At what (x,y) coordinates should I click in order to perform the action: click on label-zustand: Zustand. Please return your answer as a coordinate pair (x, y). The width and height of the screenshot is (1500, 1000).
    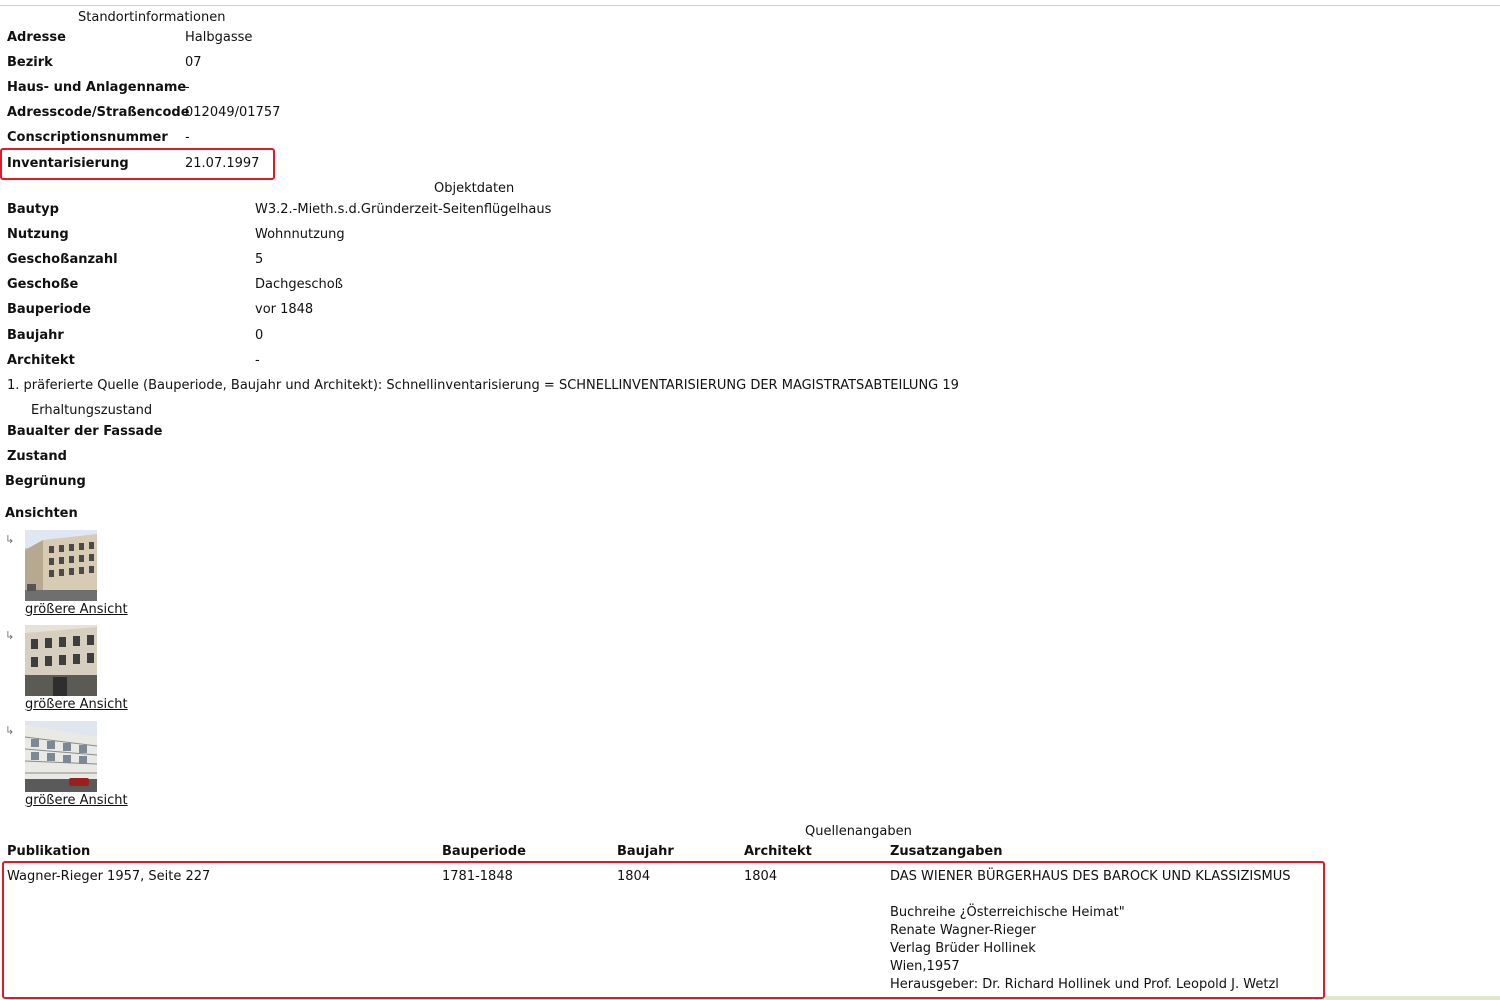
    Looking at the image, I should click on (37, 456).